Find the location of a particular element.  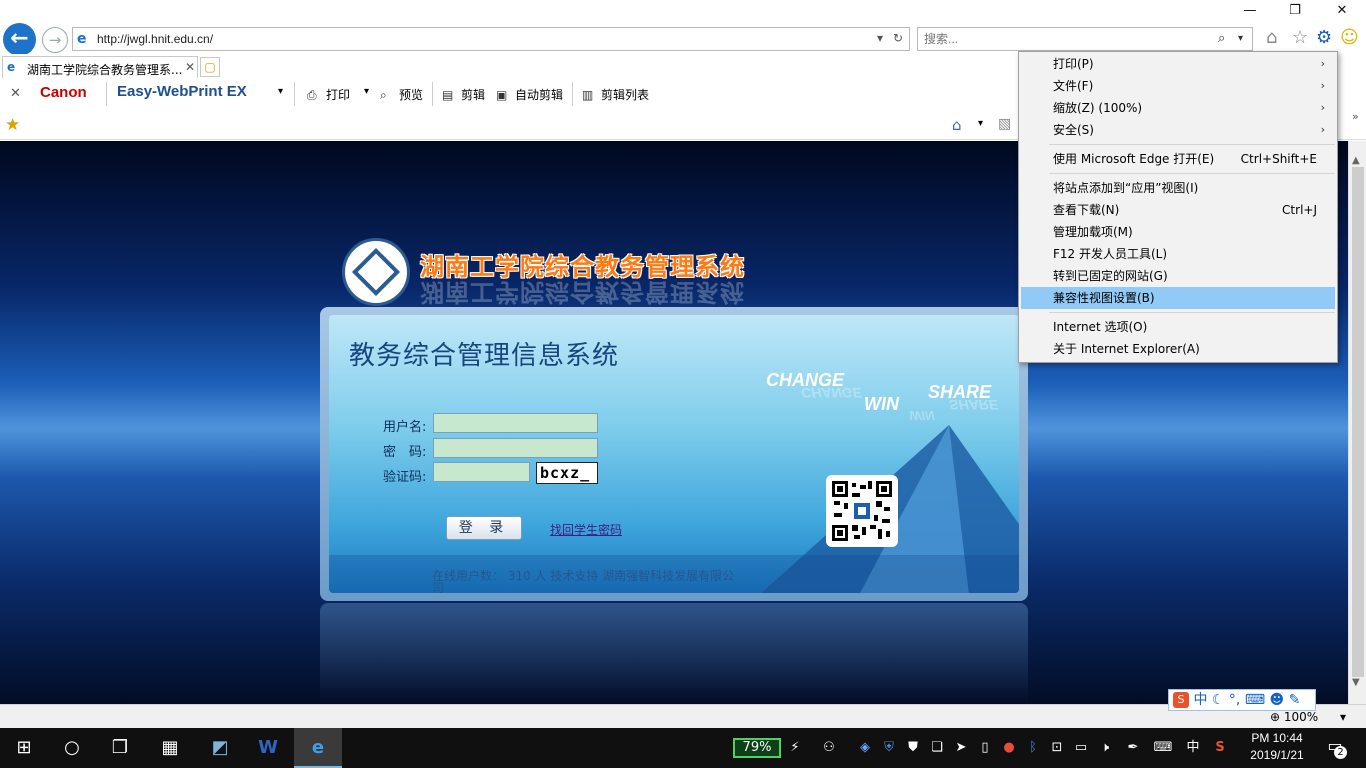

wrench-icon: ✎ is located at coordinates (1295, 700).